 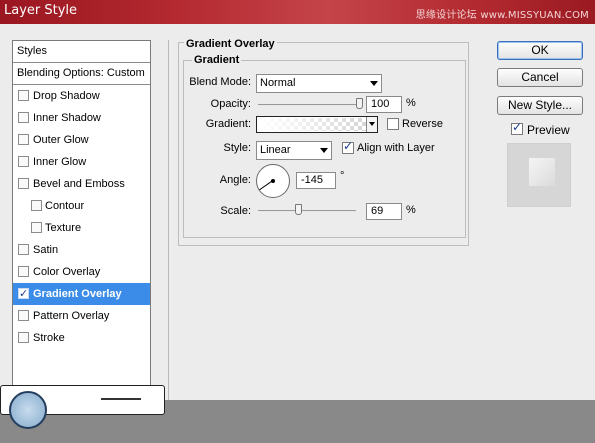 I want to click on satin-checkbox, so click(x=23, y=249).